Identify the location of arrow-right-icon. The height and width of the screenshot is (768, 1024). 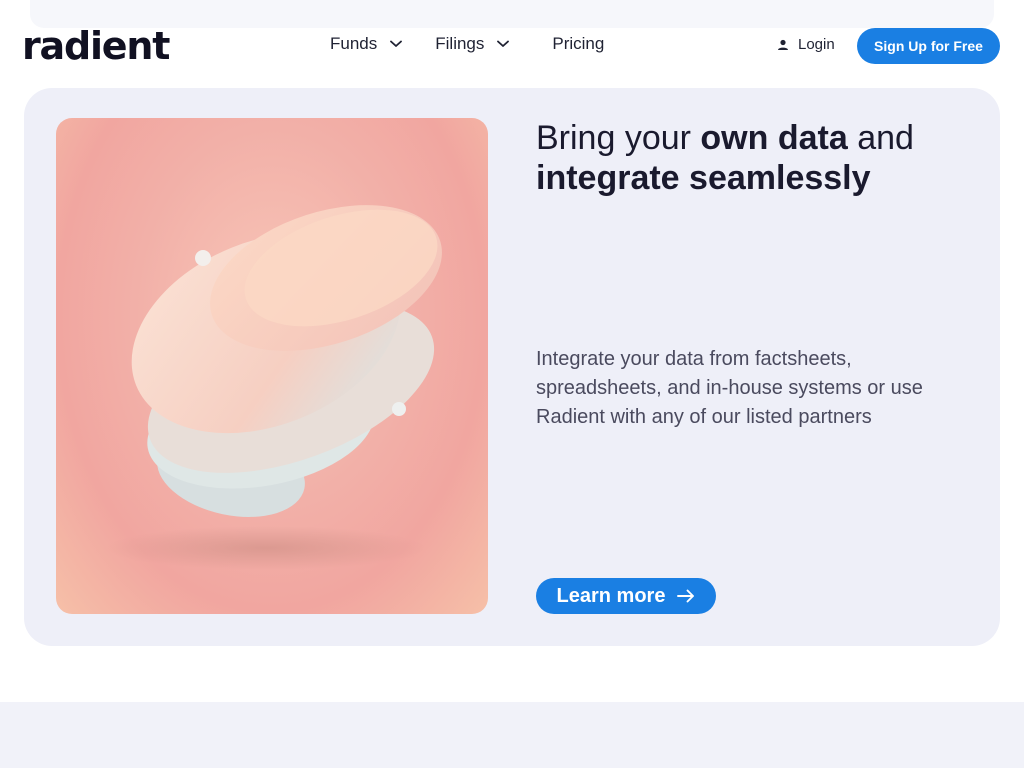
(686, 596).